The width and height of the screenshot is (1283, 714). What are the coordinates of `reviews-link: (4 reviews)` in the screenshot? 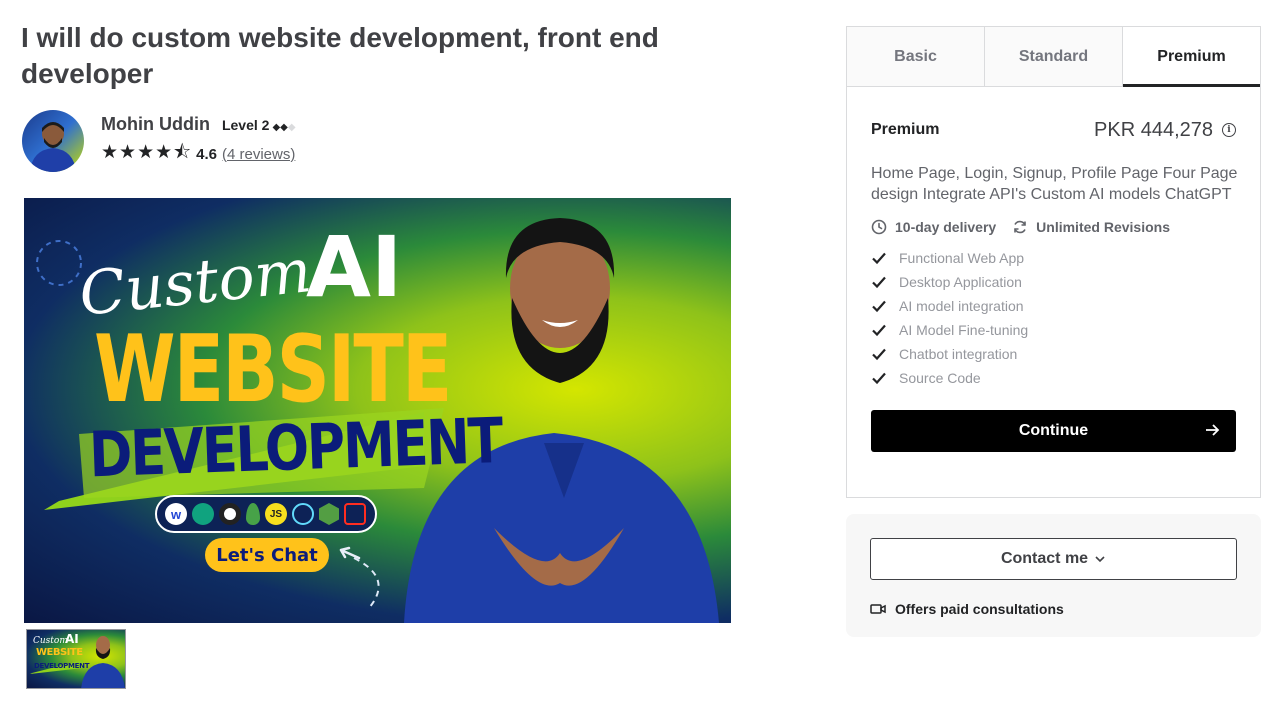 It's located at (258, 154).